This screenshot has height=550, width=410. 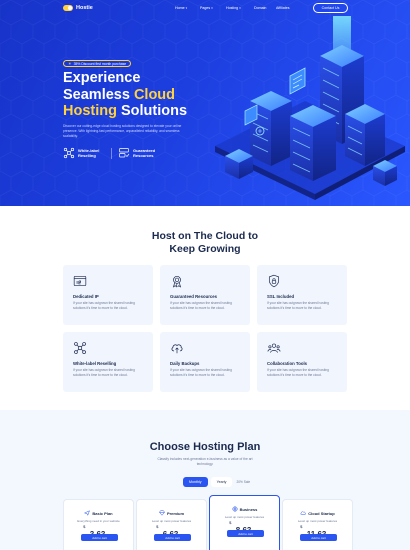 I want to click on hero-feature-label: White-label Reselling, so click(x=89, y=153).